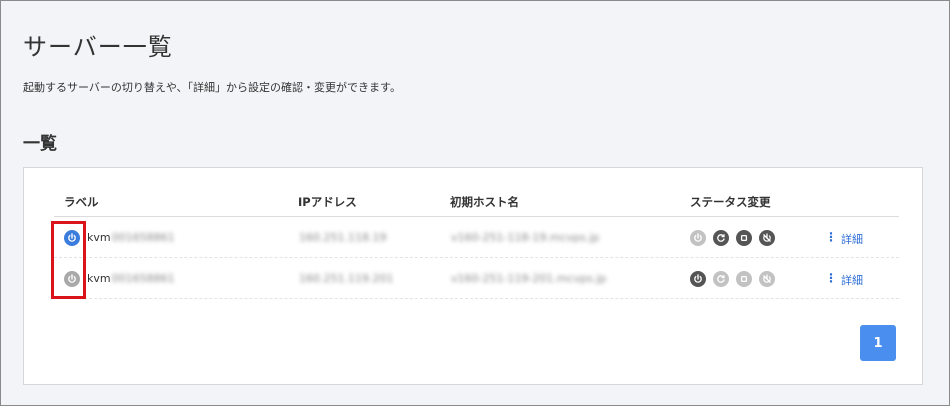  What do you see at coordinates (212, 87) in the screenshot?
I see `page-description: 起動するサーバーの切り替えや、「詳細」から設定の確認・変更ができます。` at bounding box center [212, 87].